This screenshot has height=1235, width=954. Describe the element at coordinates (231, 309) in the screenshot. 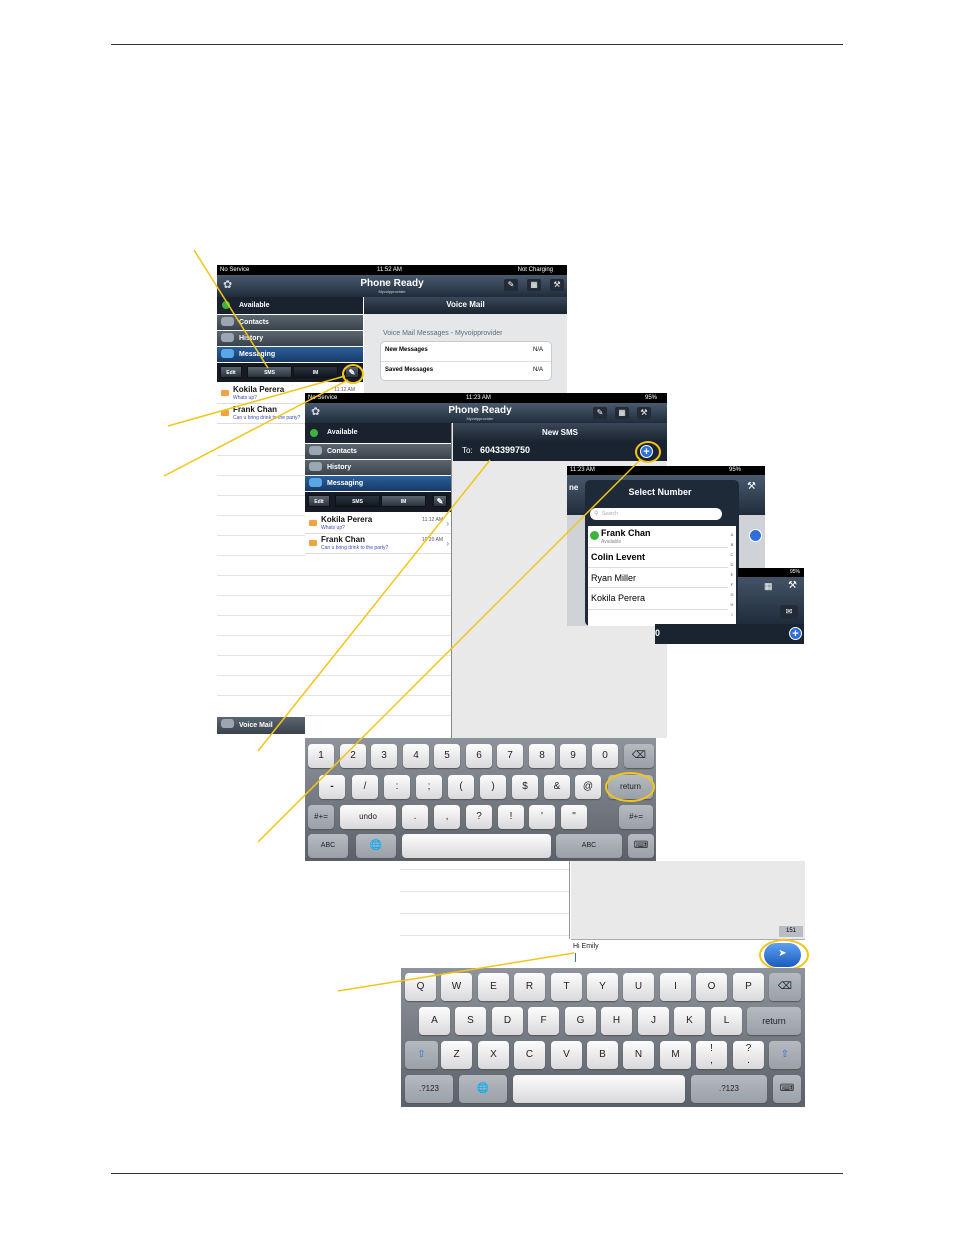

I see `callout-line-sms-tab` at that location.